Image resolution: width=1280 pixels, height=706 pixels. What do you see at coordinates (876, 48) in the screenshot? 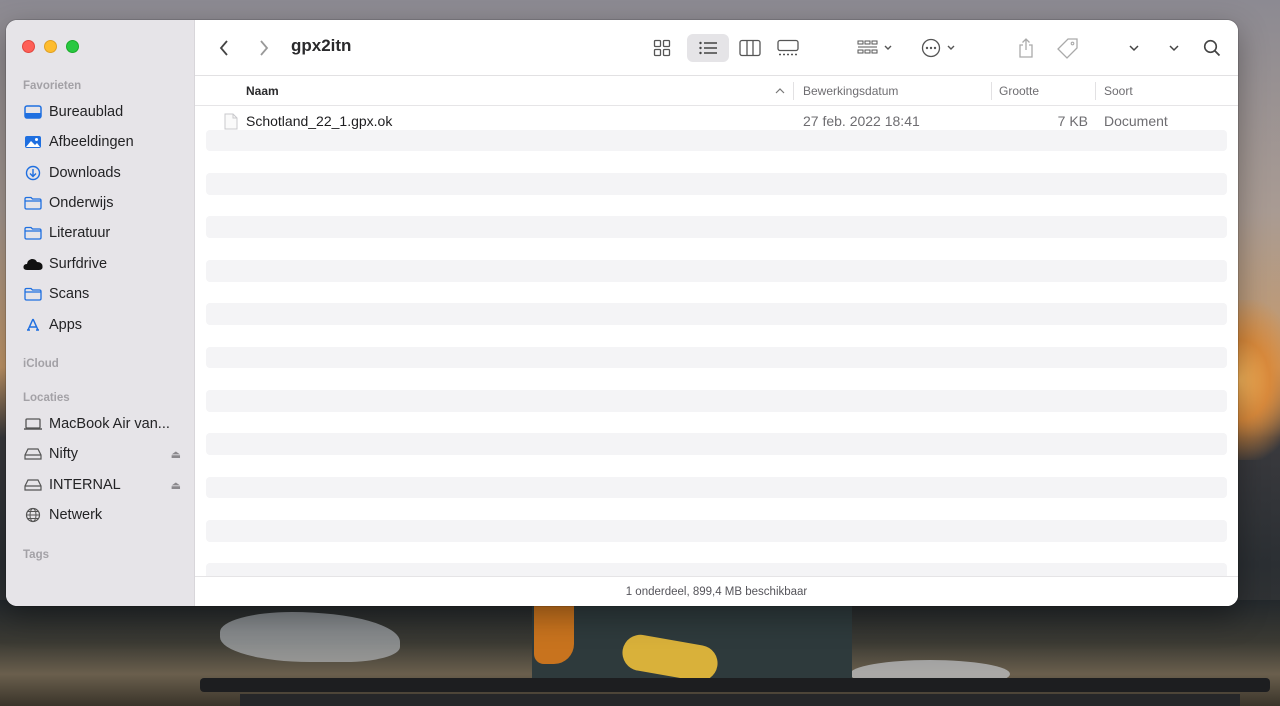
I see `group-by-menu` at bounding box center [876, 48].